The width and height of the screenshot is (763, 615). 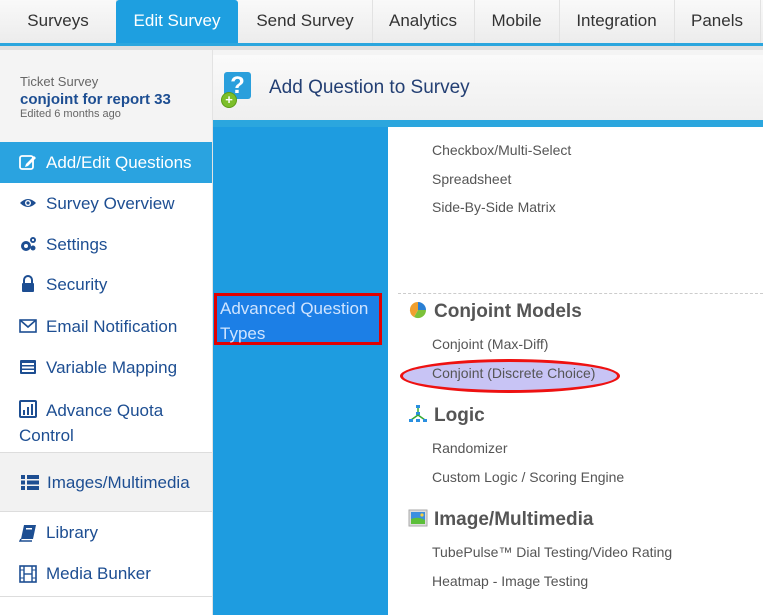 What do you see at coordinates (30, 482) in the screenshot?
I see `list-icon` at bounding box center [30, 482].